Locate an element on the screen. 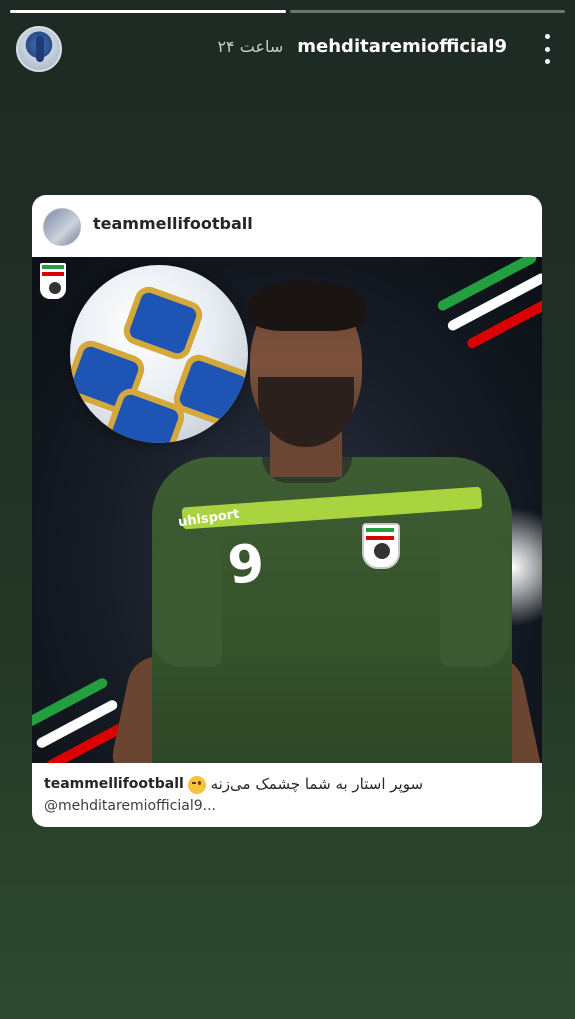 This screenshot has width=575, height=1019. story-header: ۲۴ ساعت mehditaremiofficial9 is located at coordinates (287, 49).